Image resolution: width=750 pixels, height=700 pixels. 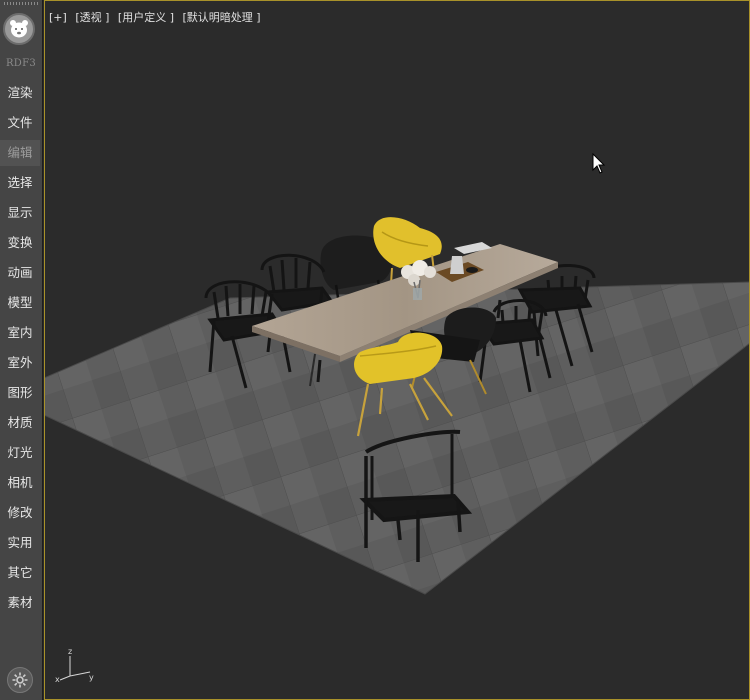 I want to click on gizmo-x-label: x, so click(x=57, y=679).